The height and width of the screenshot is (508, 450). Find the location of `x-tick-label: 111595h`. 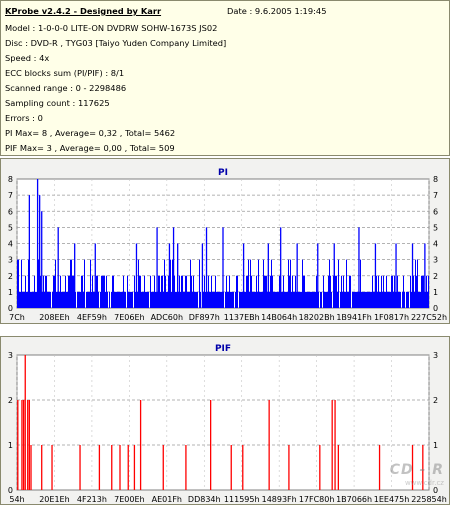

x-tick-label: 111595h is located at coordinates (242, 499).